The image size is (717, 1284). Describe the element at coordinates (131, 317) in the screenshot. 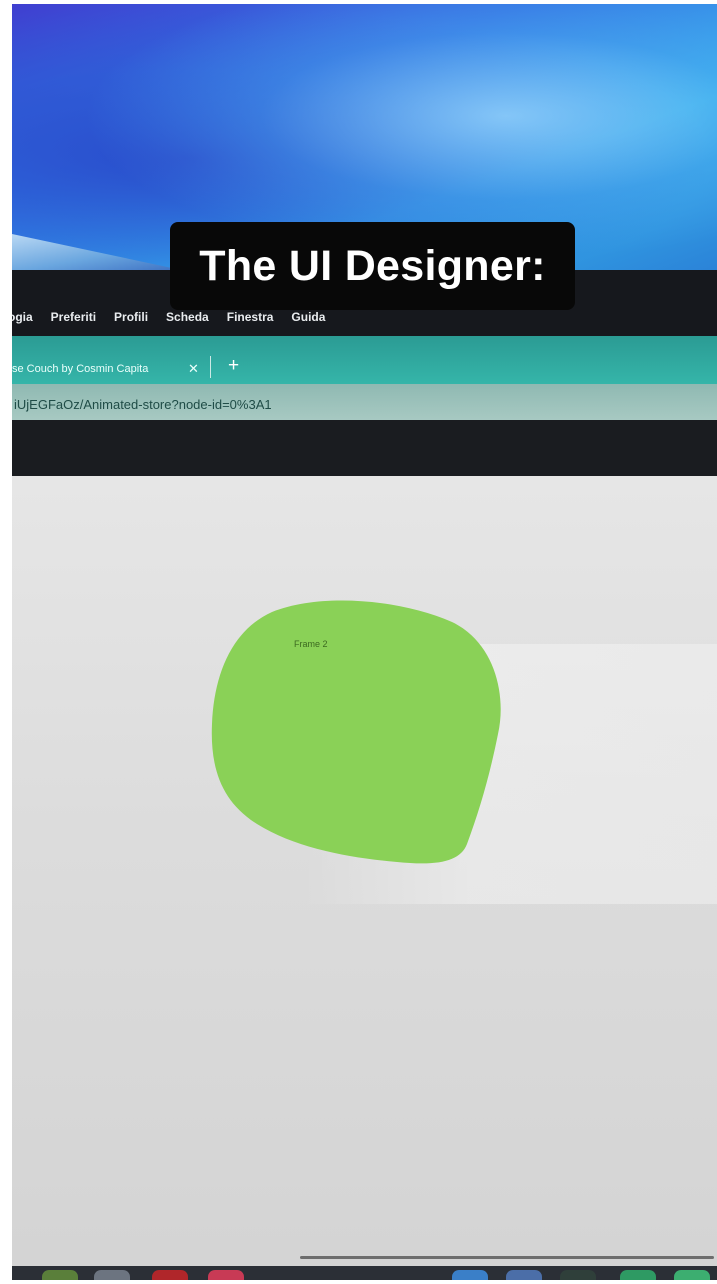

I see `menu-item-profili: Profili` at that location.